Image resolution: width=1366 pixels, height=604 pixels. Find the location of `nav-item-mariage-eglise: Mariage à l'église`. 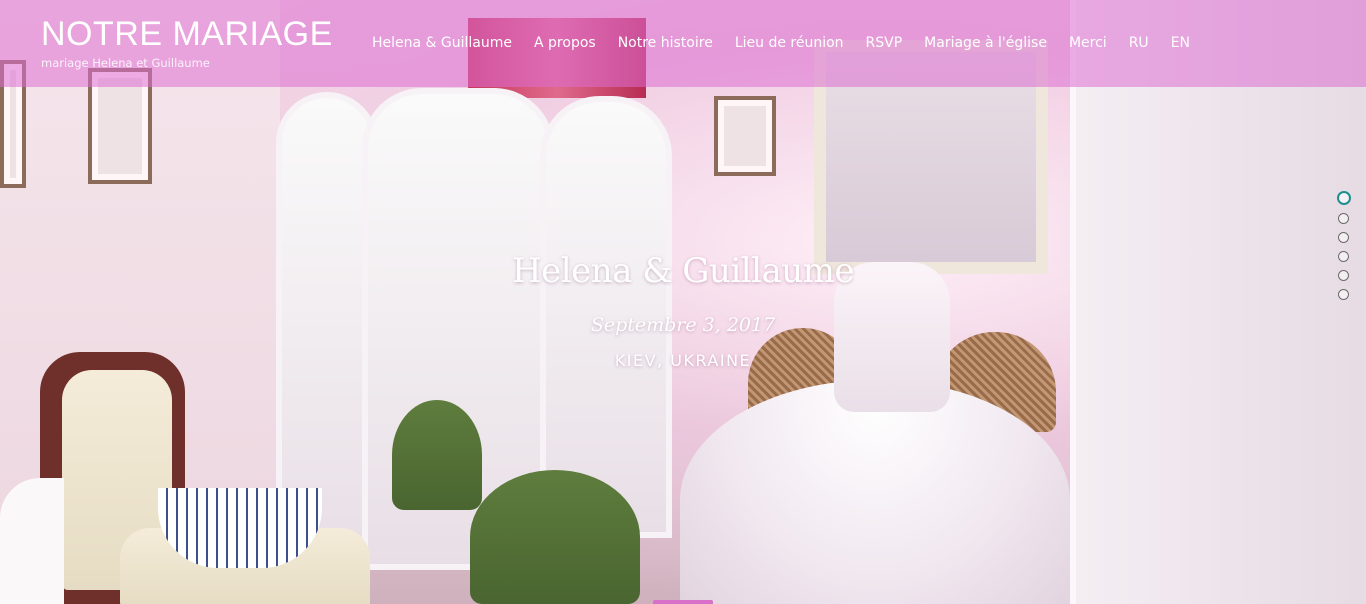

nav-item-mariage-eglise: Mariage à l'église is located at coordinates (985, 43).